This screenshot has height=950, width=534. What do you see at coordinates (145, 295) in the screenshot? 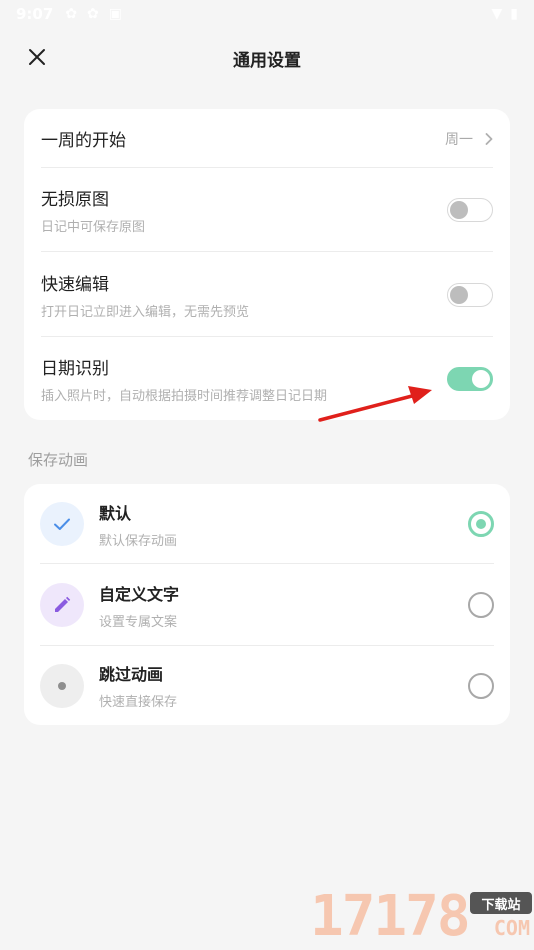
I see `setting-text: 快速编辑 打开日记立即进入编辑，无需先预览` at bounding box center [145, 295].